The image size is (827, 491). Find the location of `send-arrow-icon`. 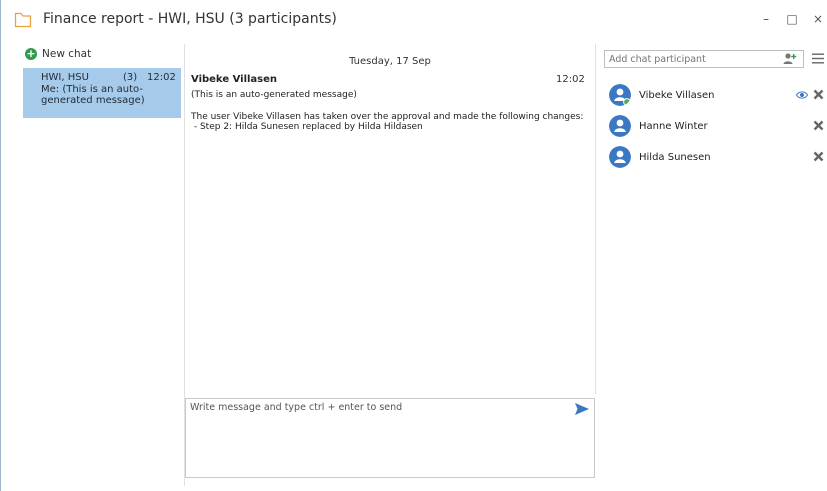

send-arrow-icon is located at coordinates (582, 409).